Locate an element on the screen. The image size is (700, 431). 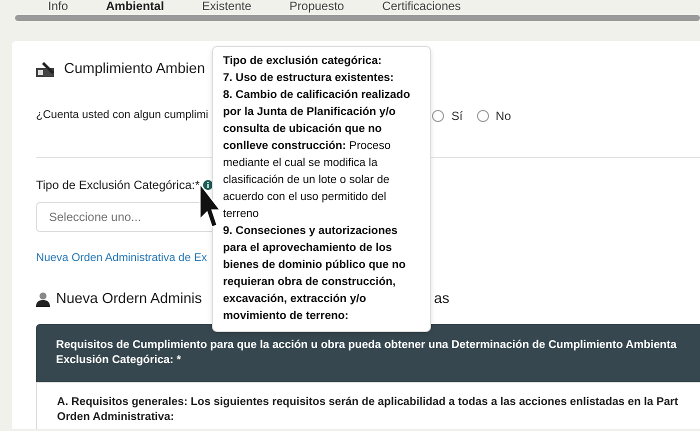
tab: Existente is located at coordinates (227, 6).